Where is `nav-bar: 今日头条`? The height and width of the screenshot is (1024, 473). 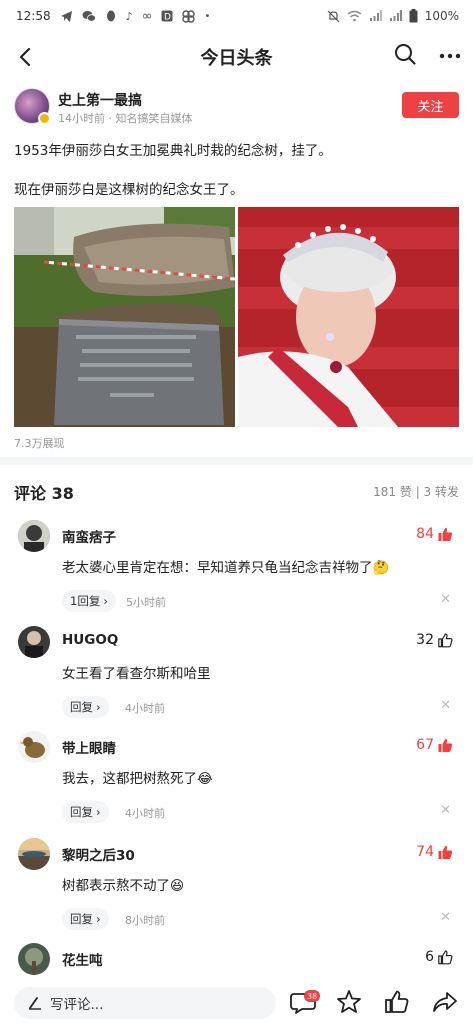 nav-bar: 今日头条 is located at coordinates (236, 57).